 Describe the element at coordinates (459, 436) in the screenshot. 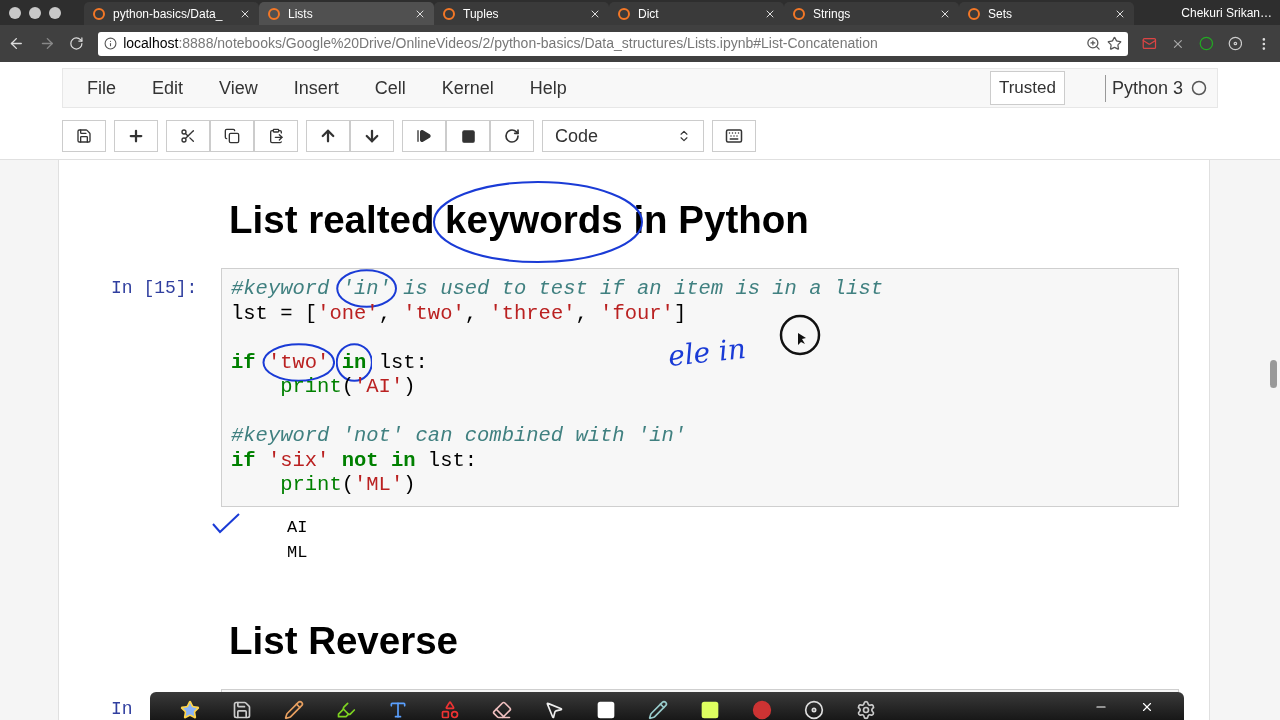

I see `code-line: #keyword 'not' can combined with 'in'` at that location.